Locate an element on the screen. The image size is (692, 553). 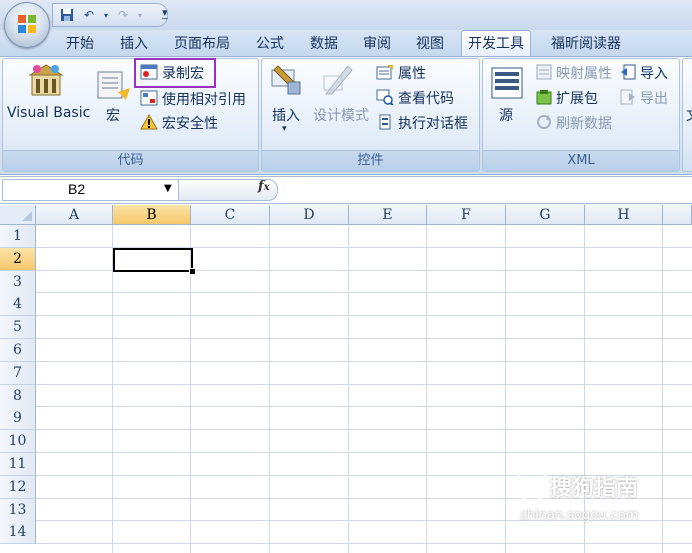
select-all-corner is located at coordinates (18, 215).